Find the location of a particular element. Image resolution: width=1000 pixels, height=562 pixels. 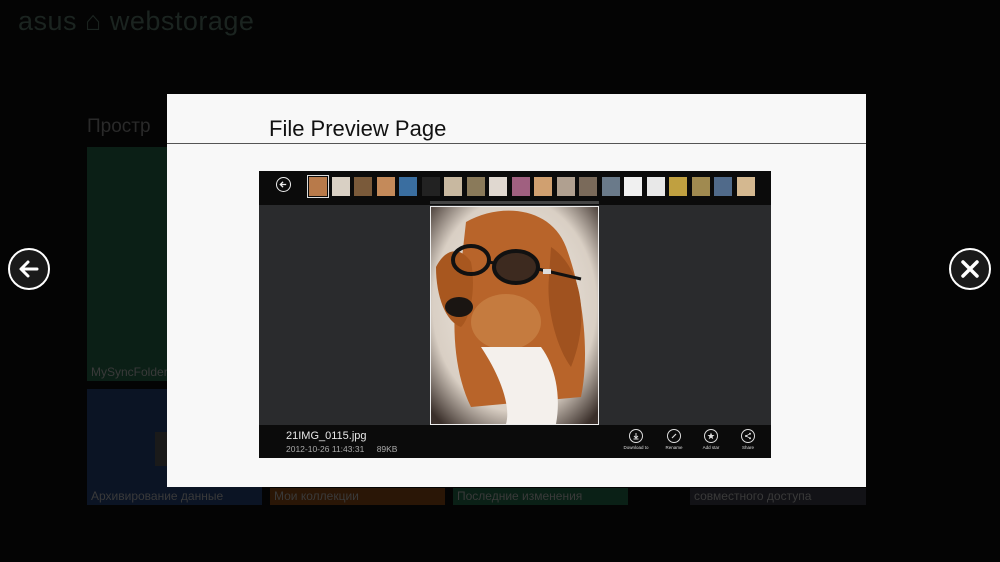

thumbnail-strip is located at coordinates (515, 188).